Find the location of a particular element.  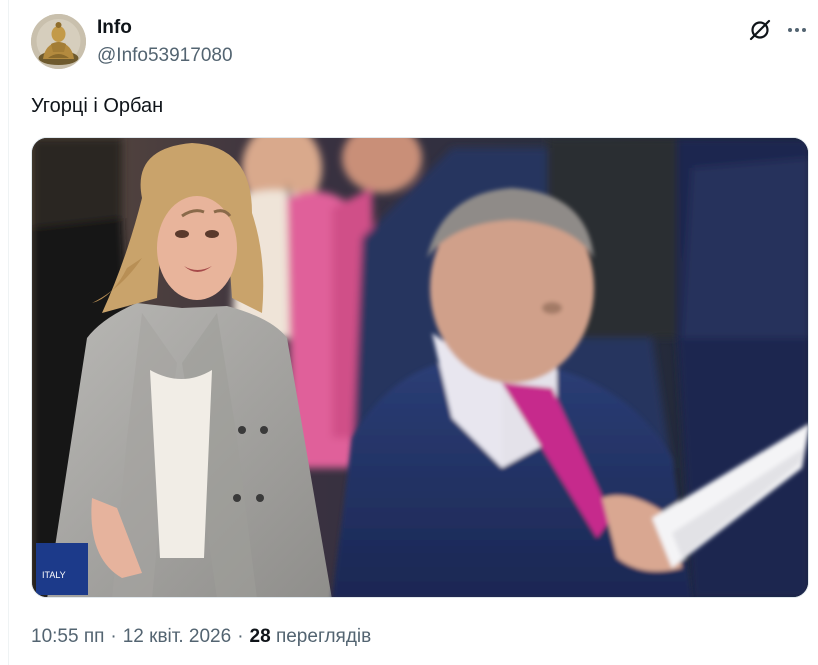

user-handle: @Info53917080 is located at coordinates (165, 56).